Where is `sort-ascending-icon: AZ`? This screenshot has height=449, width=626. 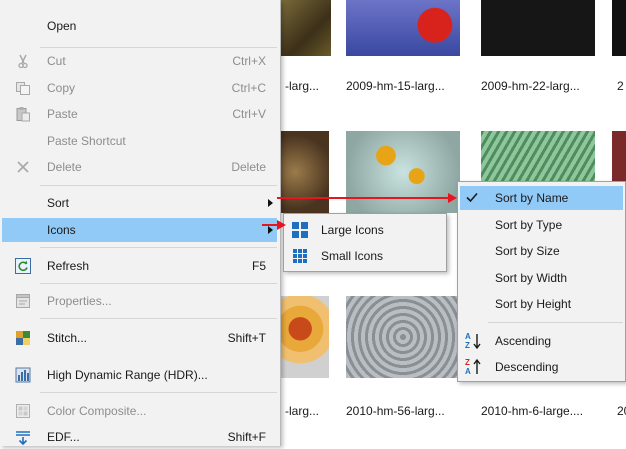
sort-ascending-icon: AZ is located at coordinates (473, 342).